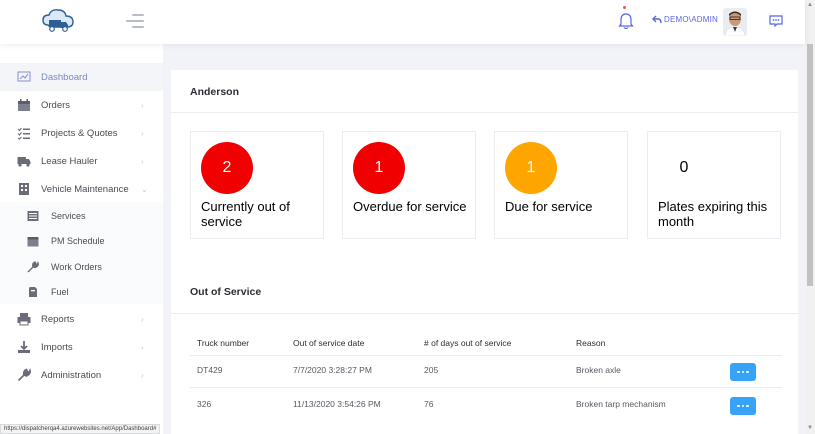 The width and height of the screenshot is (815, 434). Describe the element at coordinates (227, 168) in the screenshot. I see `stat-count: 2` at that location.